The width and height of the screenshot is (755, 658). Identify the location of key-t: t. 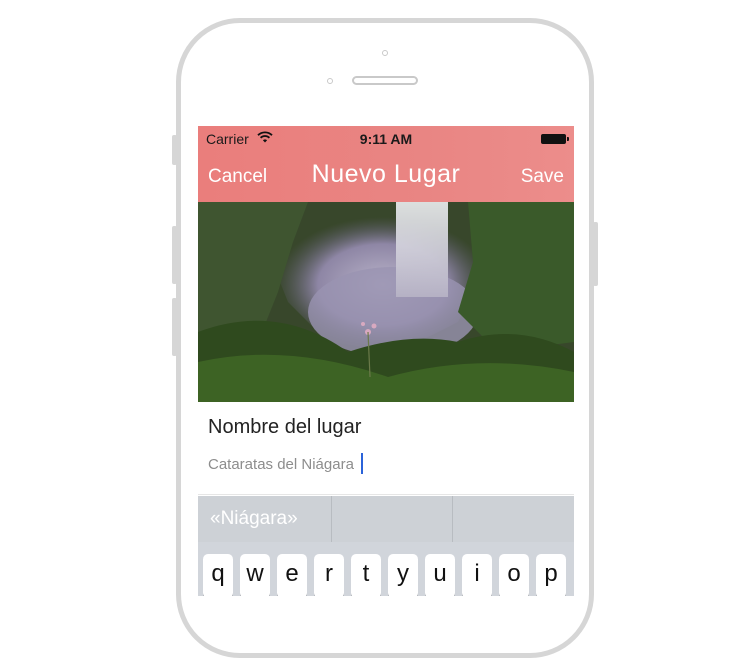
(366, 575).